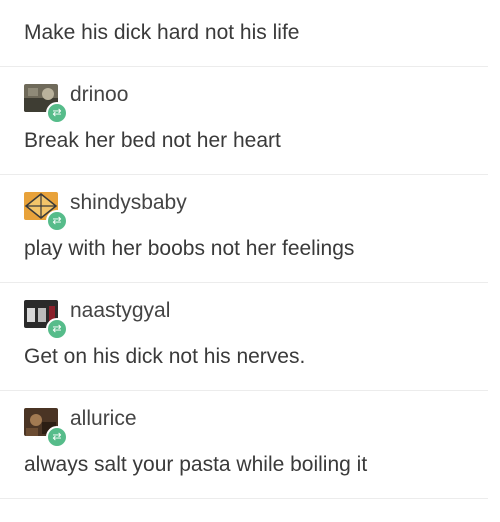 This screenshot has width=500, height=522. What do you see at coordinates (162, 32) in the screenshot?
I see `original-post-text: Make his dick hard not his life` at bounding box center [162, 32].